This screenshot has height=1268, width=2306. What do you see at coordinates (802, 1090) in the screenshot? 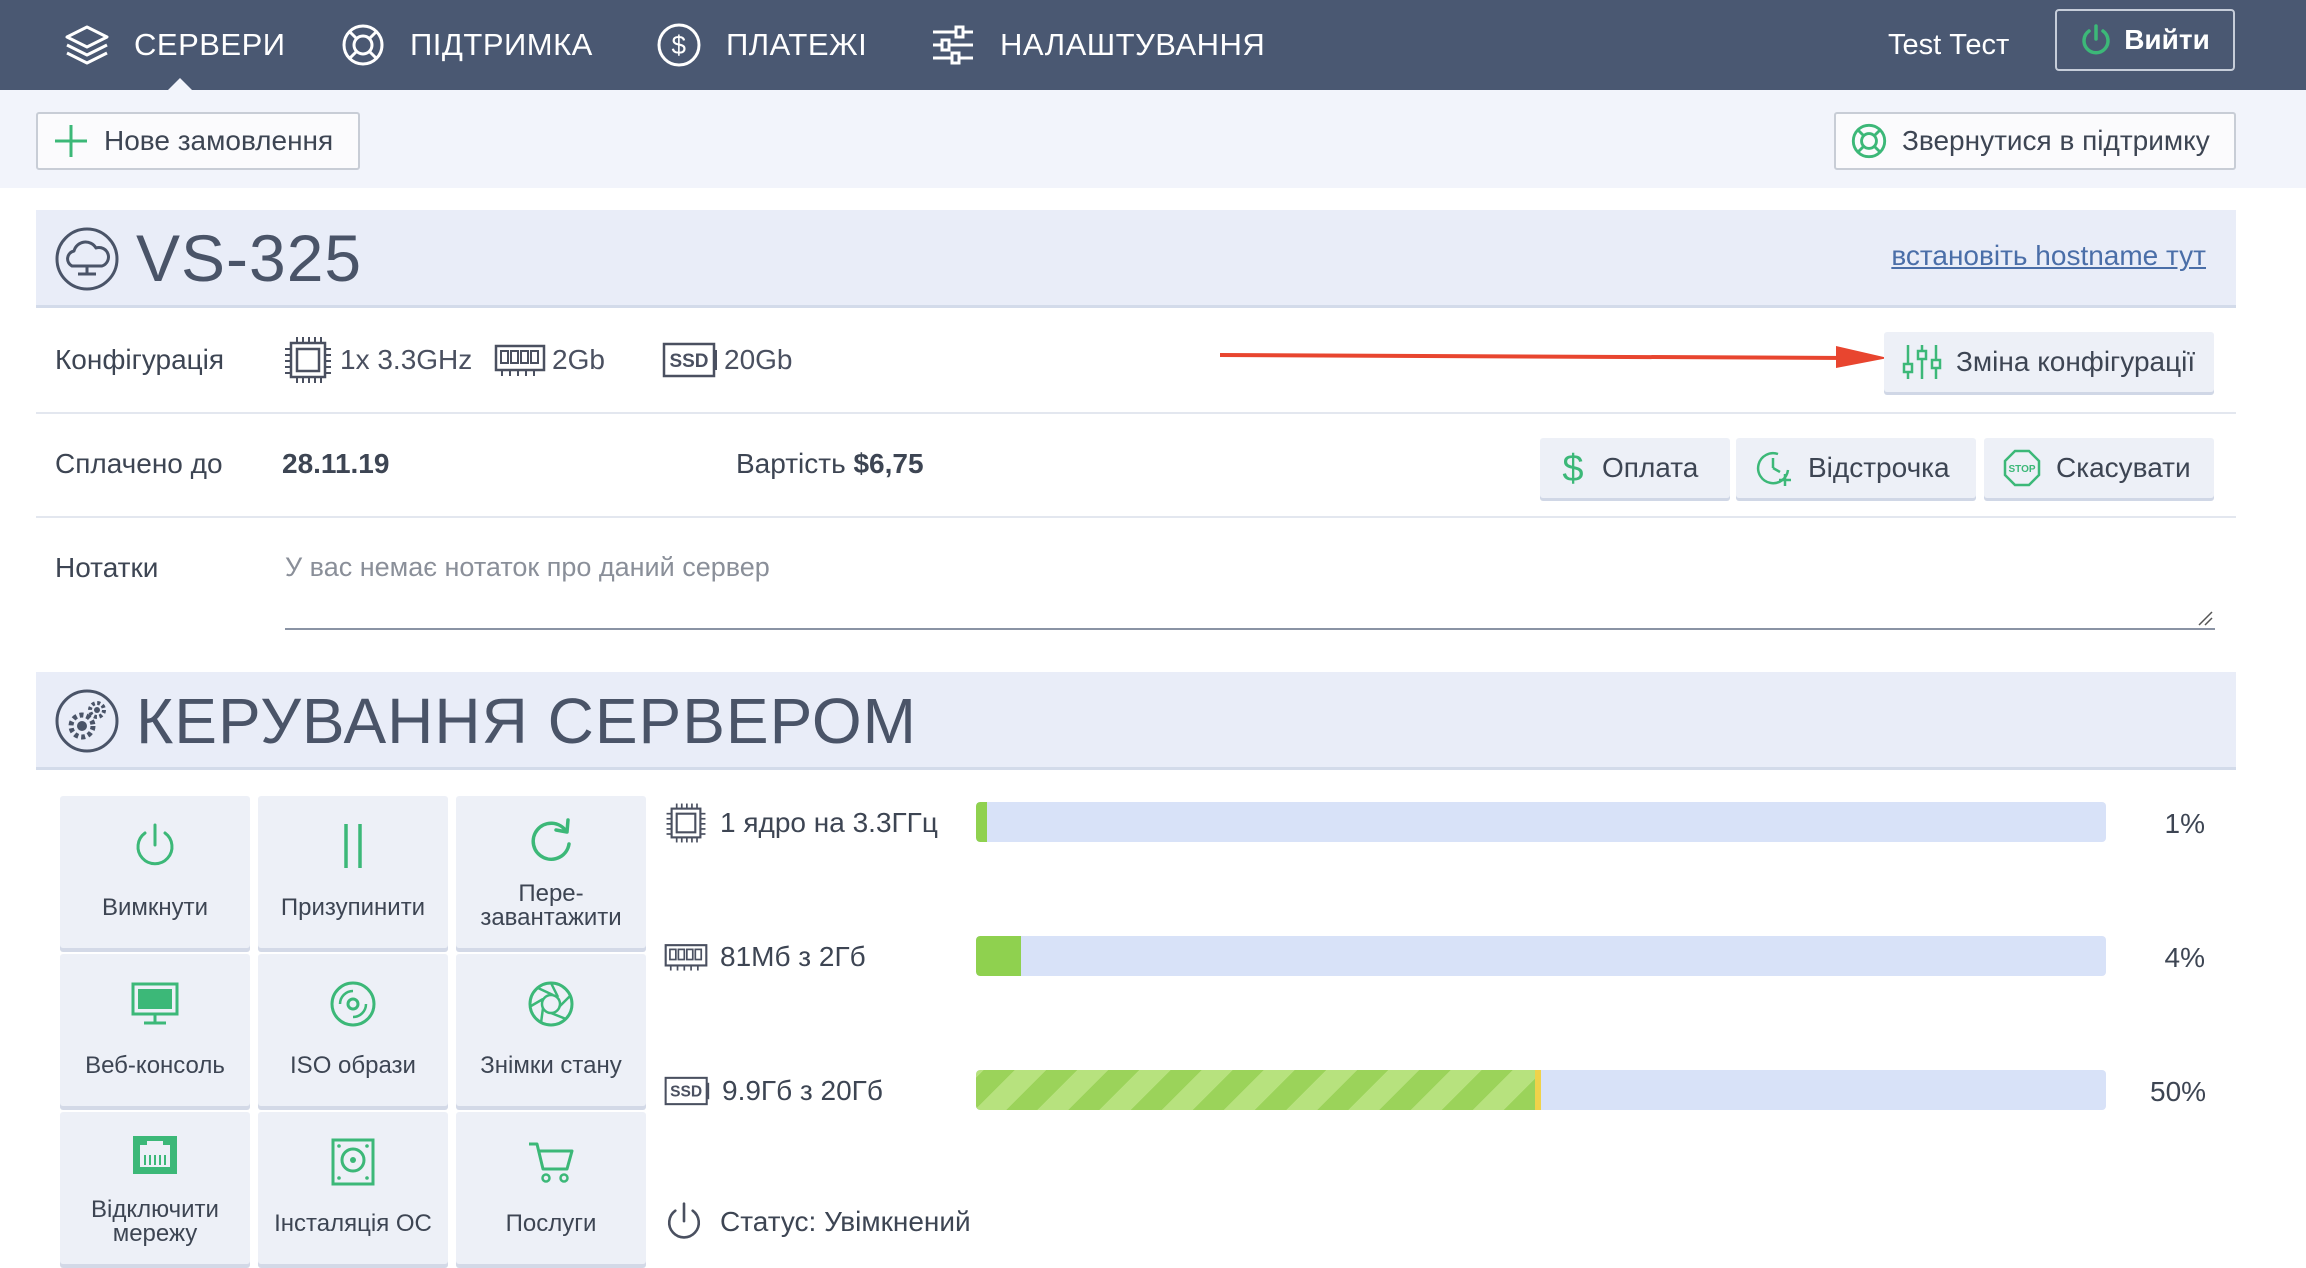
I see `disk-usage-text: 9.9Гб з 20Гб` at bounding box center [802, 1090].